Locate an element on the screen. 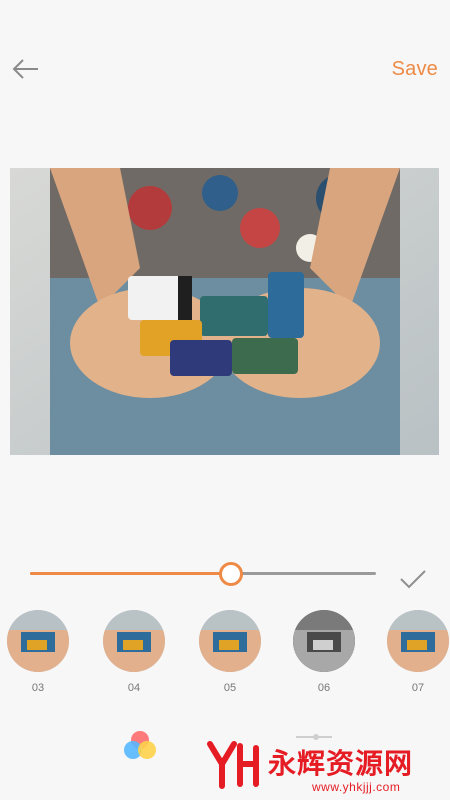 The image size is (450, 800). confirm-button is located at coordinates (413, 579).